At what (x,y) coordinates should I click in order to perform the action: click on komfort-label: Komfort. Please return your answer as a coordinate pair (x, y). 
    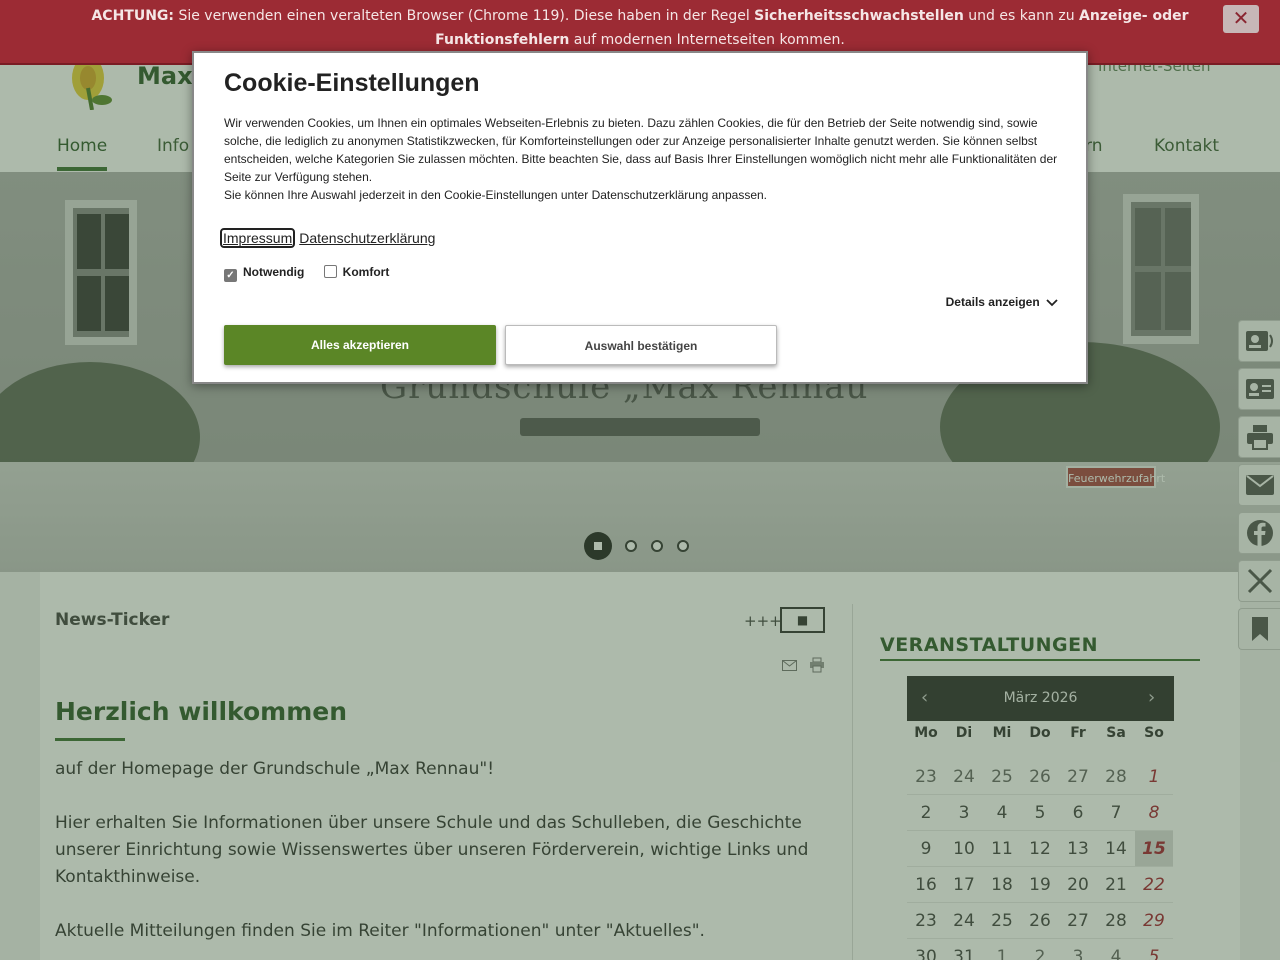
    Looking at the image, I should click on (366, 272).